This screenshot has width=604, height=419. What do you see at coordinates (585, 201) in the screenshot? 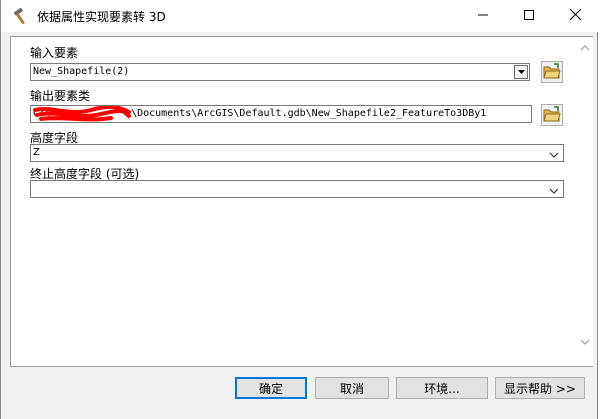
I see `vertical-scrollbar` at bounding box center [585, 201].